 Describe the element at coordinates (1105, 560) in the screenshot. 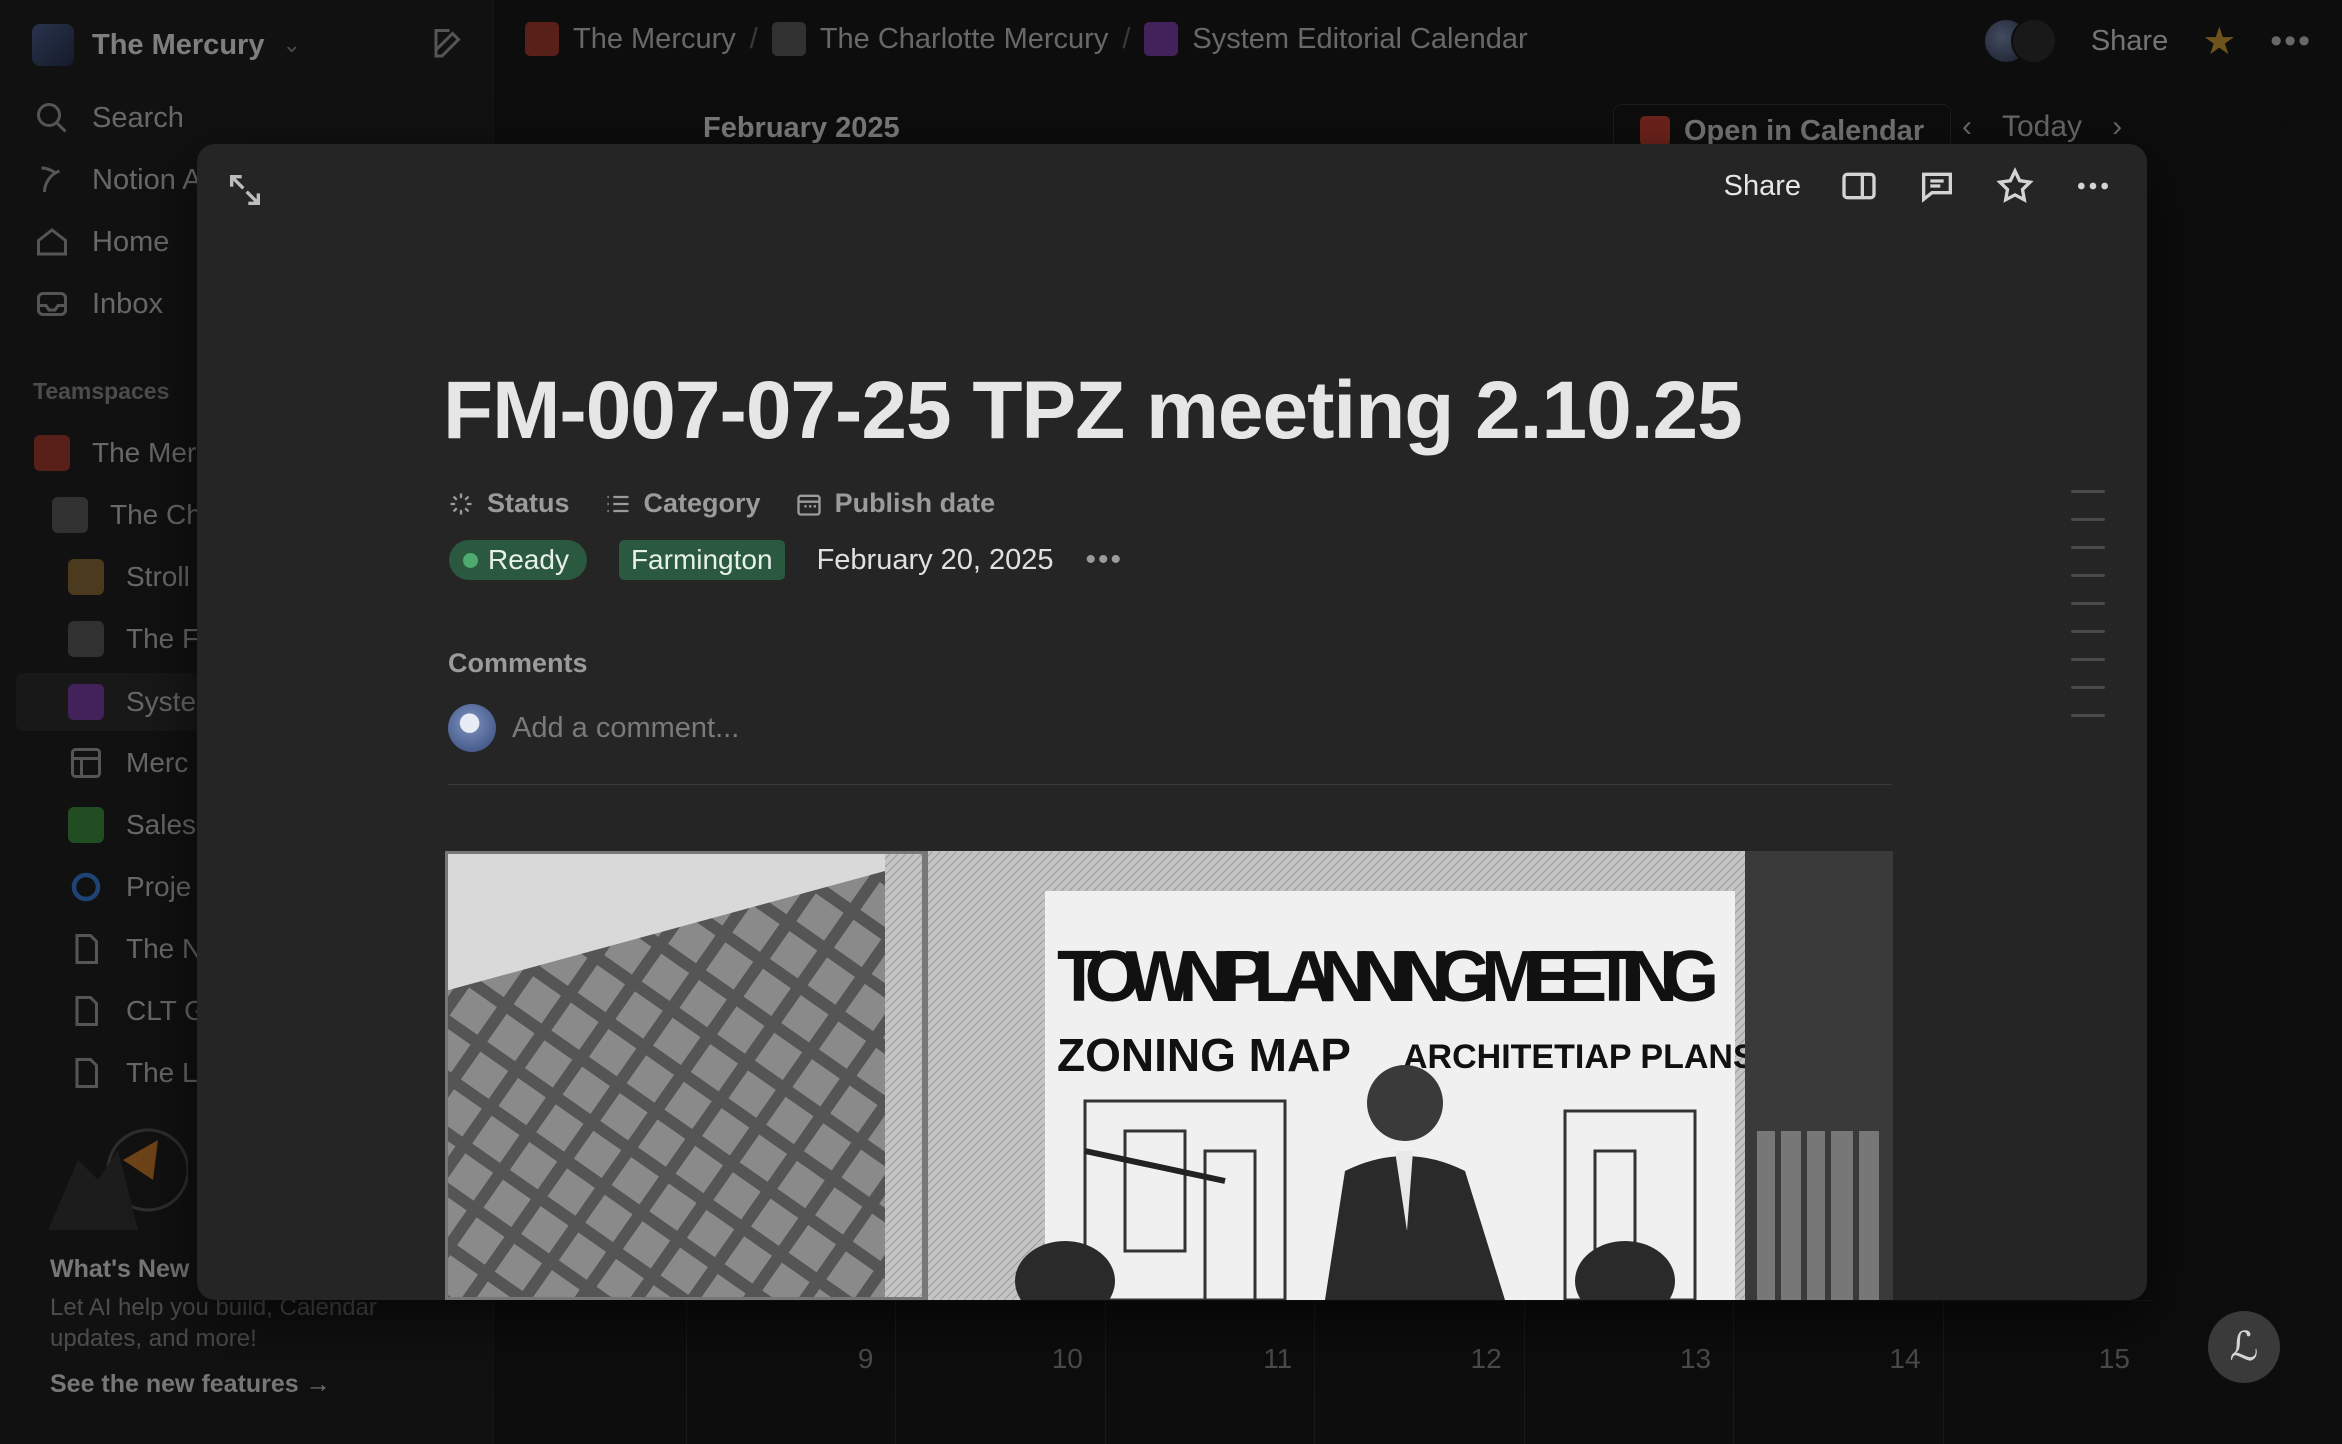

I see `more-properties-icon: •••` at that location.